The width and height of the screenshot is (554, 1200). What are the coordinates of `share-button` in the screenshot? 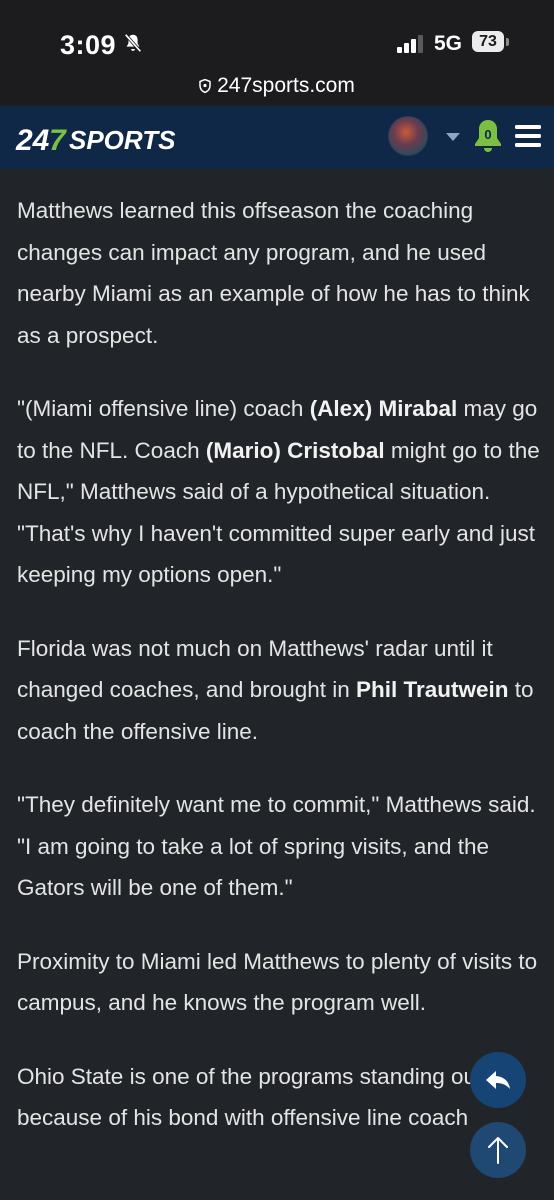 It's located at (498, 1080).